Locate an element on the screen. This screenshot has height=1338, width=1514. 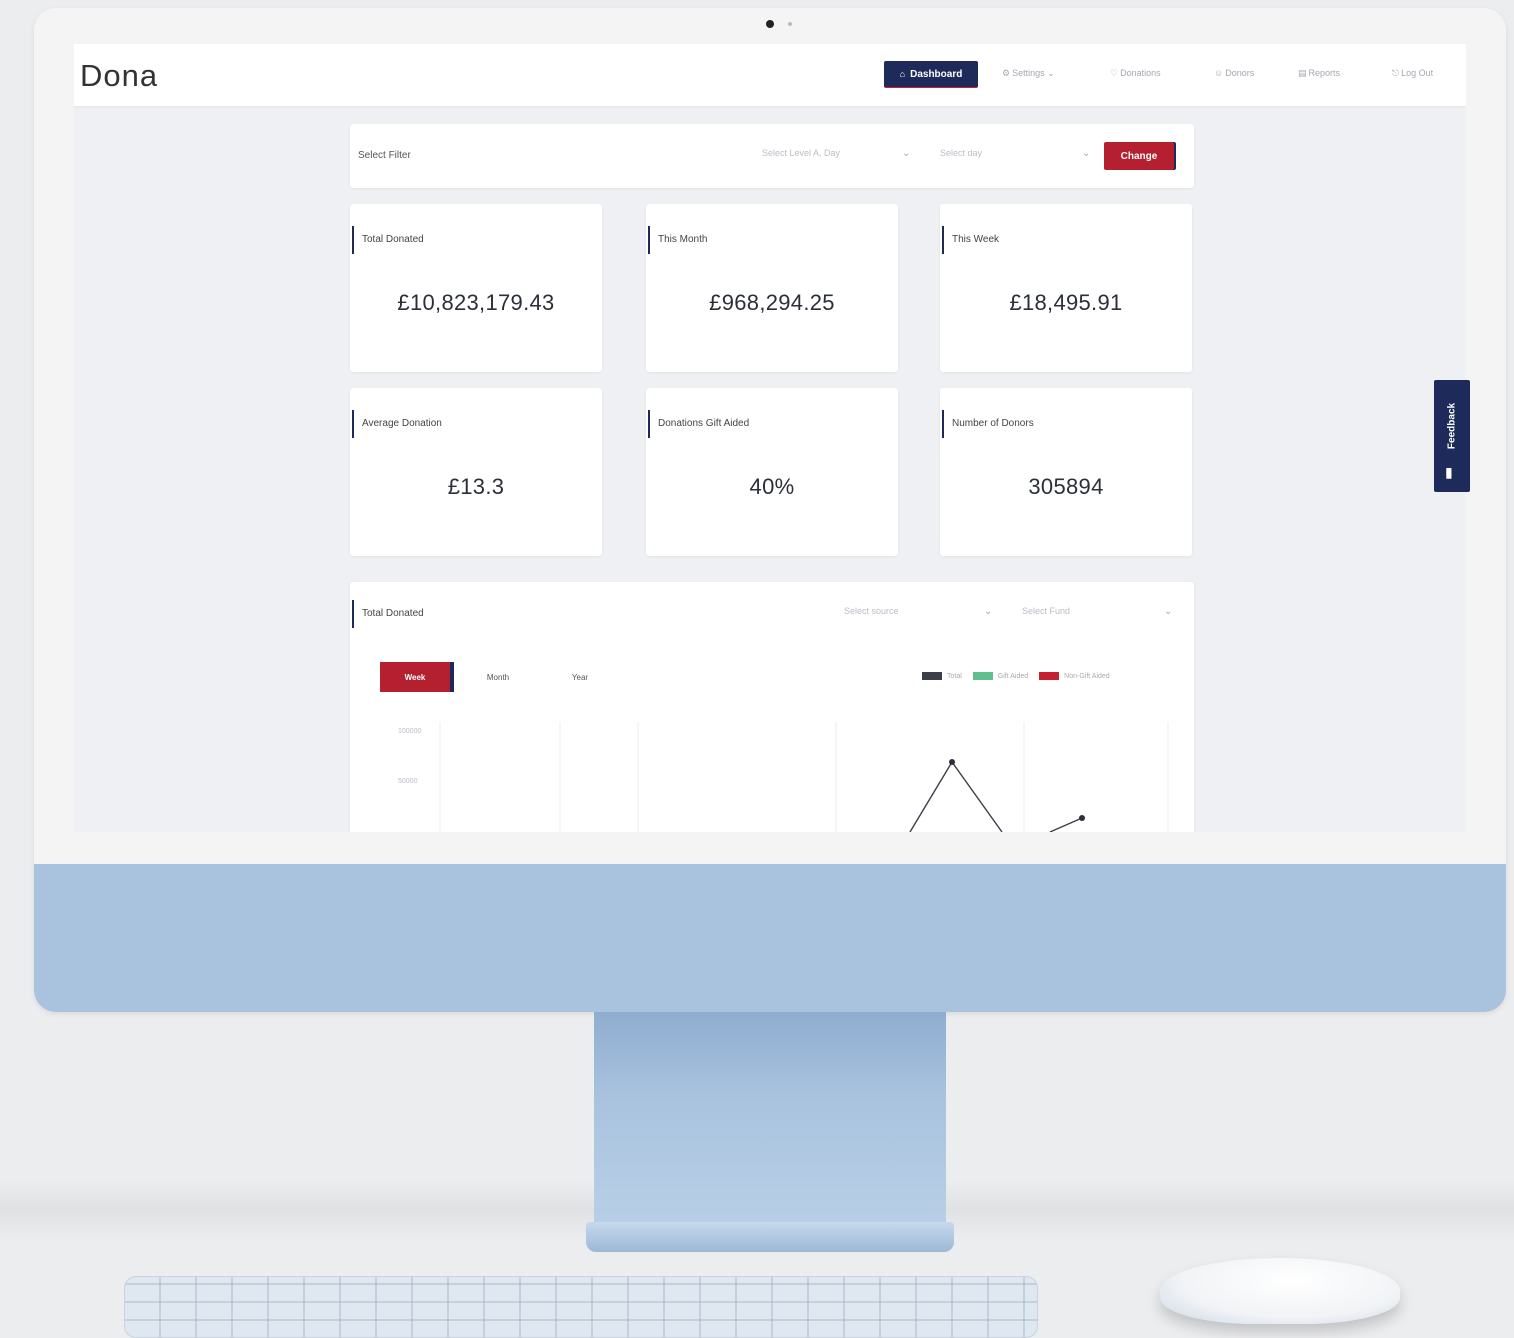
nav-settings: ⚙ Settings ⌄ is located at coordinates (1028, 73).